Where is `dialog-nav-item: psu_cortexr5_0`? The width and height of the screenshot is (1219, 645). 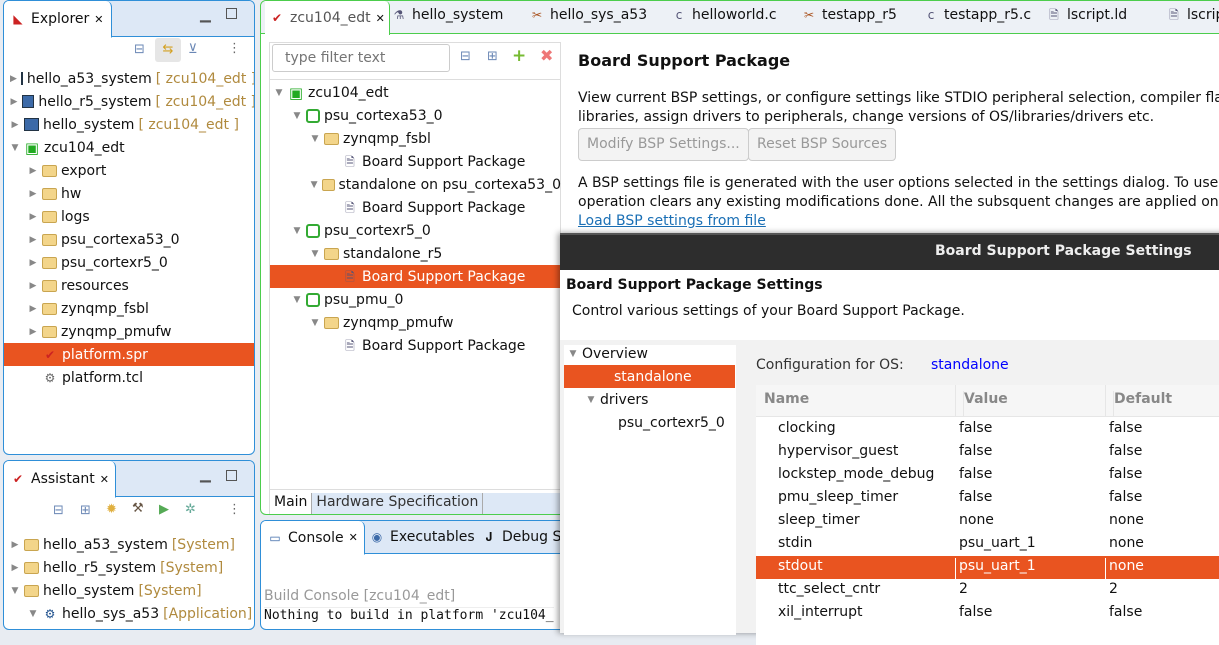 dialog-nav-item: psu_cortexr5_0 is located at coordinates (649, 422).